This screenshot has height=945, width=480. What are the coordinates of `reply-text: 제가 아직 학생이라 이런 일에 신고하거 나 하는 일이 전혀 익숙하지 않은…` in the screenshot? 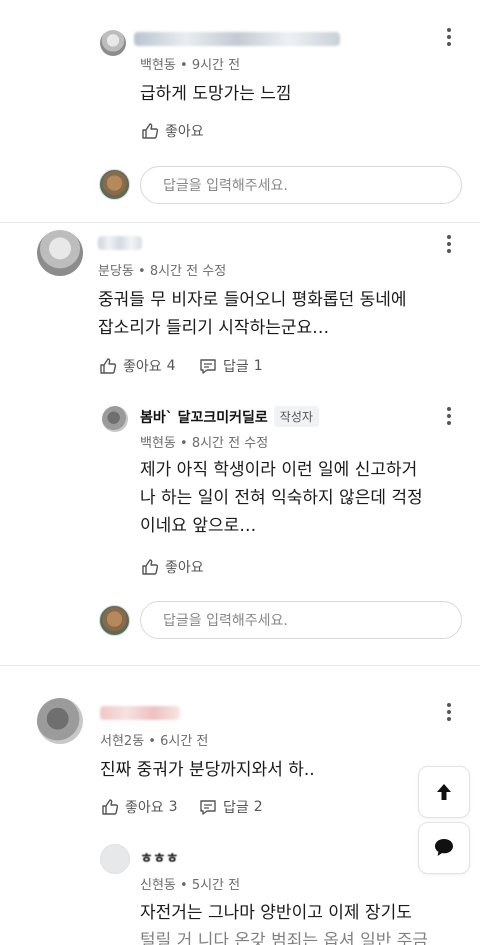 It's located at (281, 498).